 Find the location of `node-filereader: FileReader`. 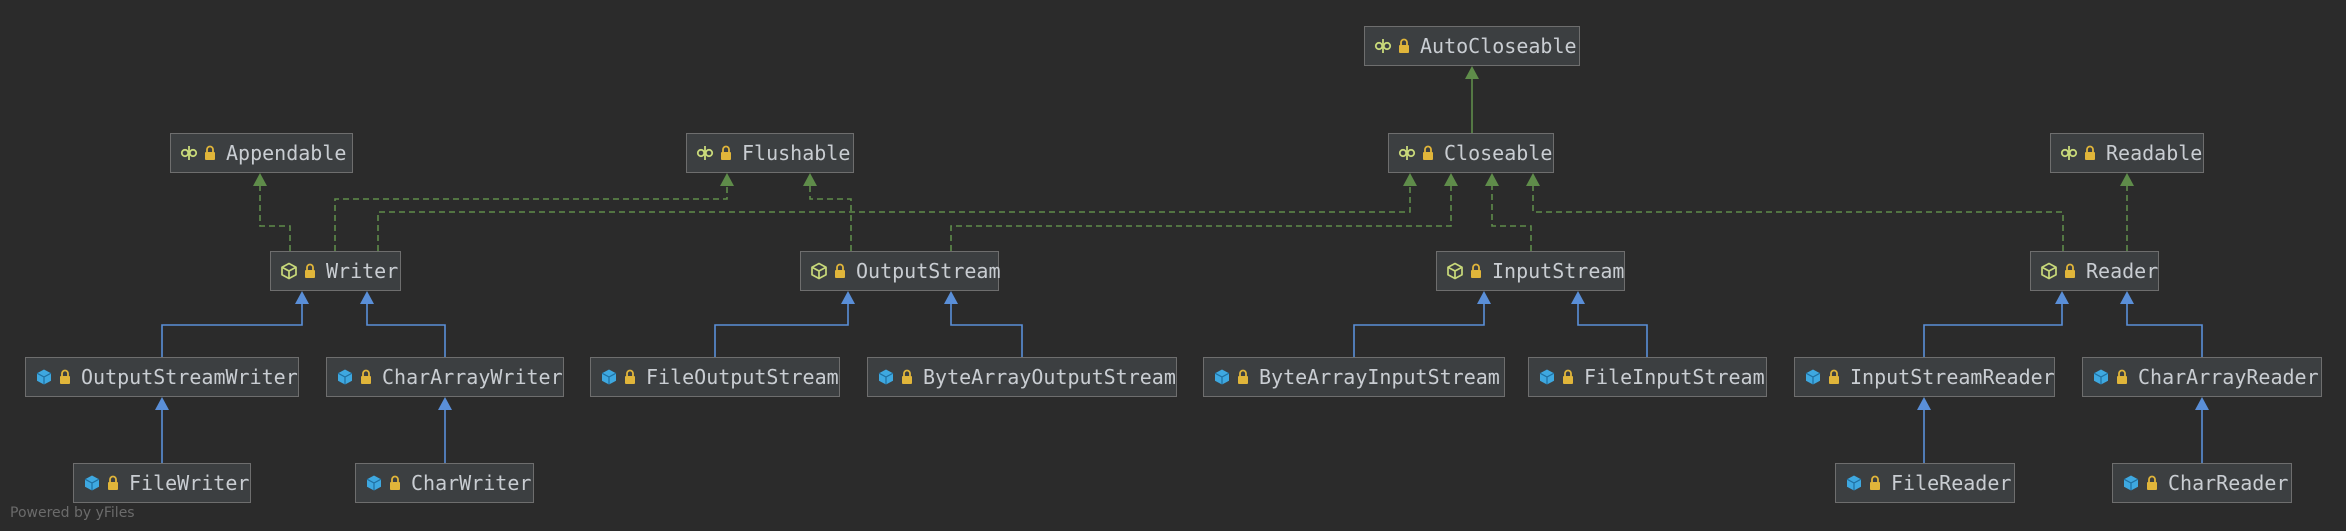

node-filereader: FileReader is located at coordinates (1925, 483).